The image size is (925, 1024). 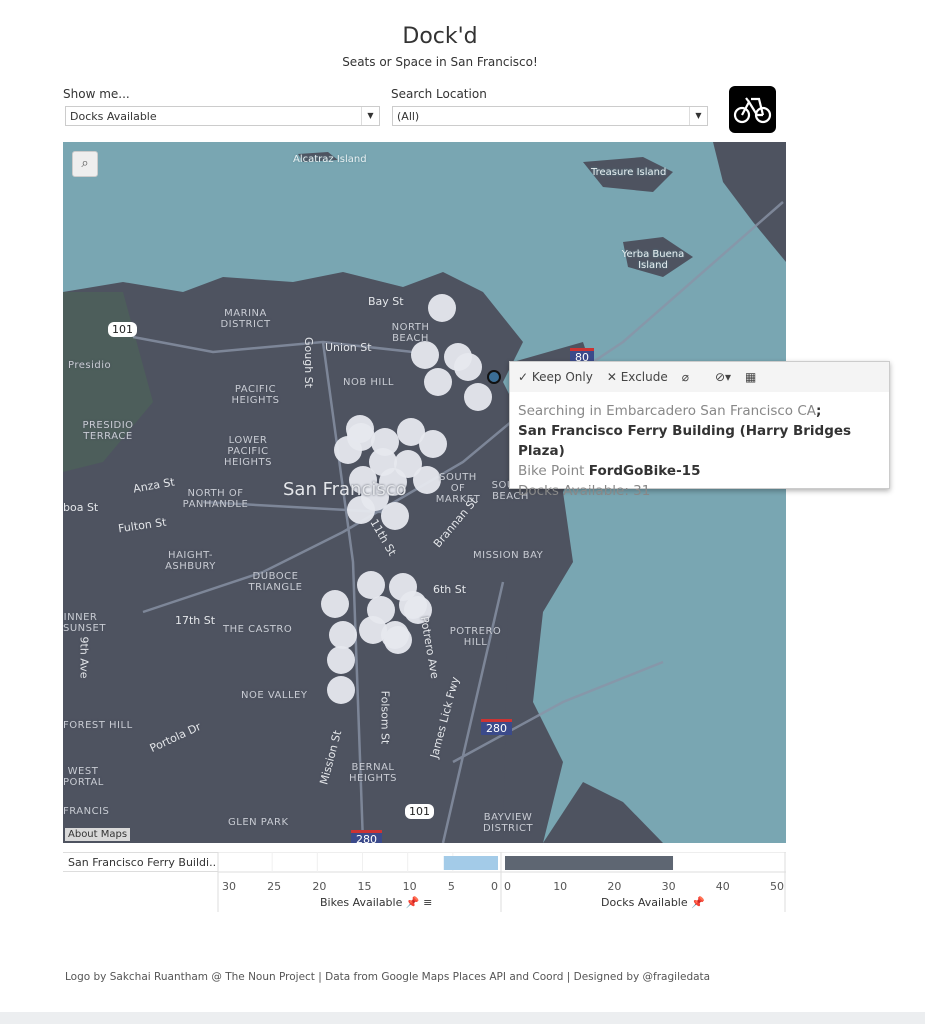 I want to click on check-icon: ✓, so click(x=525, y=377).